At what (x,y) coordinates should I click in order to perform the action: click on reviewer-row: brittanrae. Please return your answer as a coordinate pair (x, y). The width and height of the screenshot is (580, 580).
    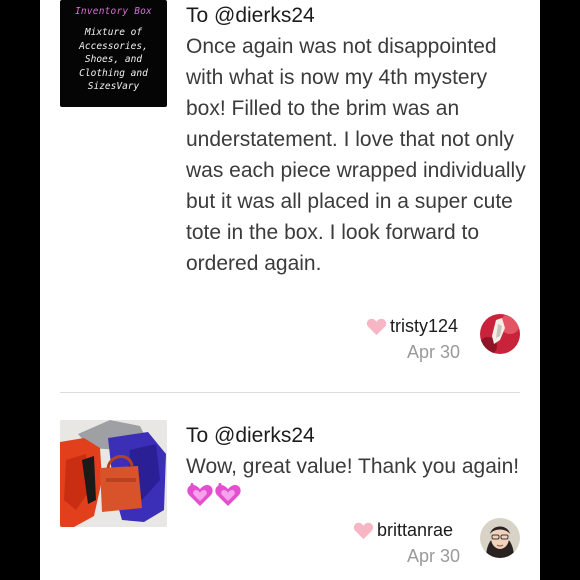
    Looking at the image, I should click on (403, 530).